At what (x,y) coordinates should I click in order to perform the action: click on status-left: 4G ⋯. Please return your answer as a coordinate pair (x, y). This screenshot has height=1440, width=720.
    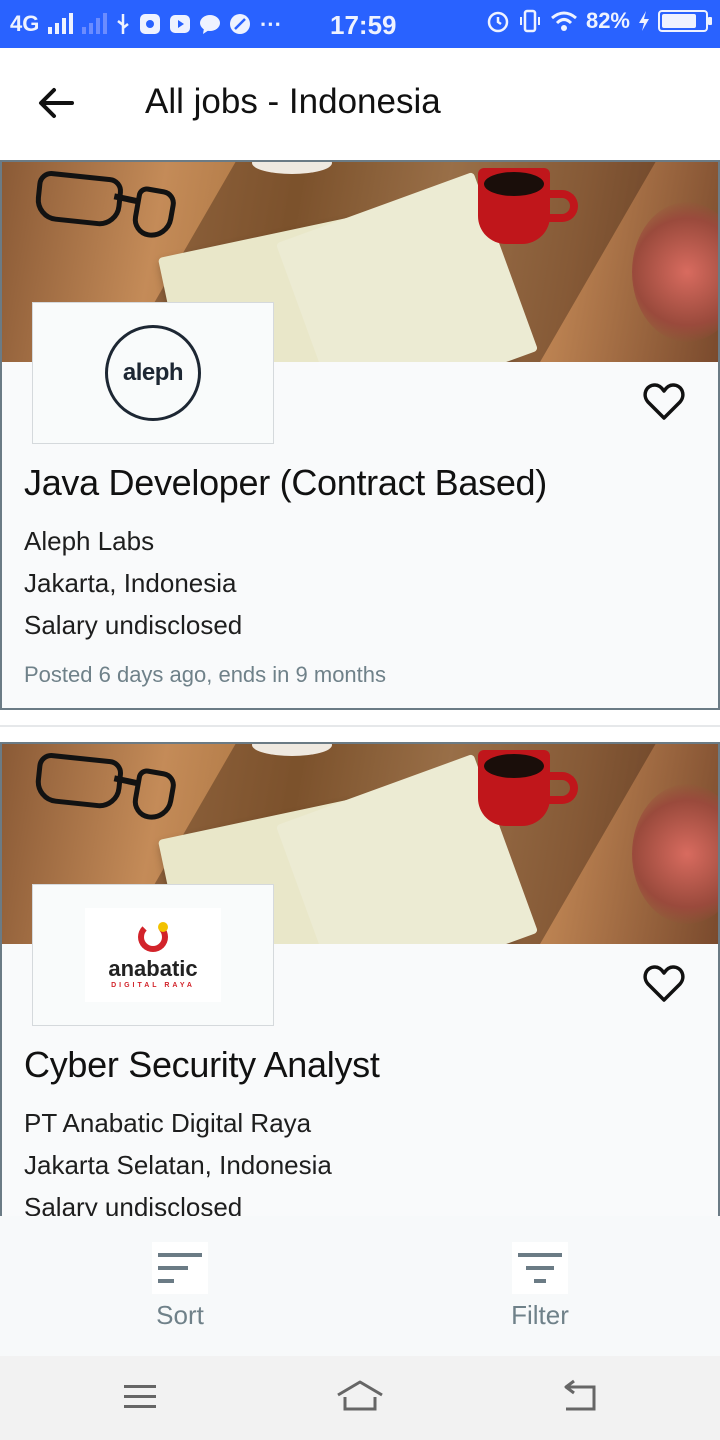
    Looking at the image, I should click on (145, 24).